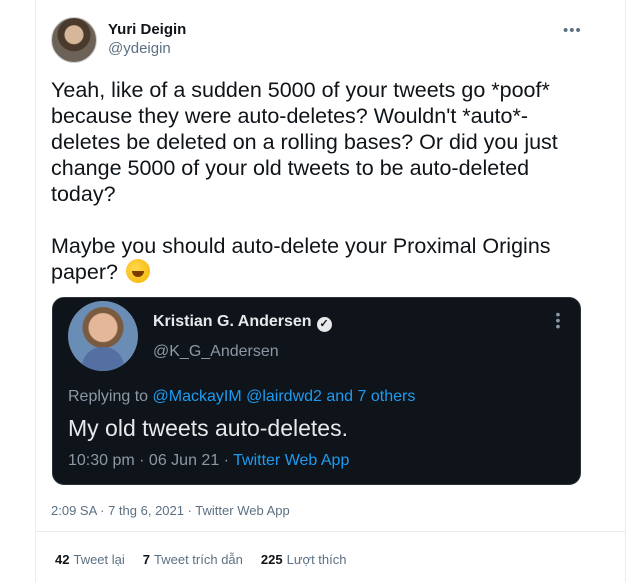 The width and height of the screenshot is (628, 582). What do you see at coordinates (62, 559) in the screenshot?
I see `retweets-count: 42` at bounding box center [62, 559].